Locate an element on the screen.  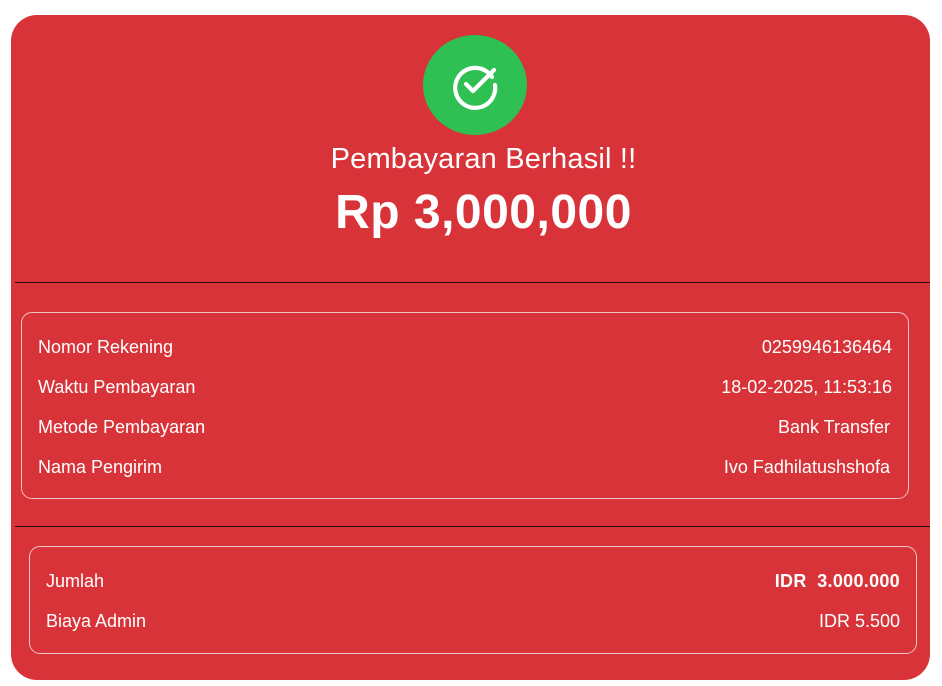
summary-row-admin-fee: Biaya Admin IDR 5.500 is located at coordinates (473, 621).